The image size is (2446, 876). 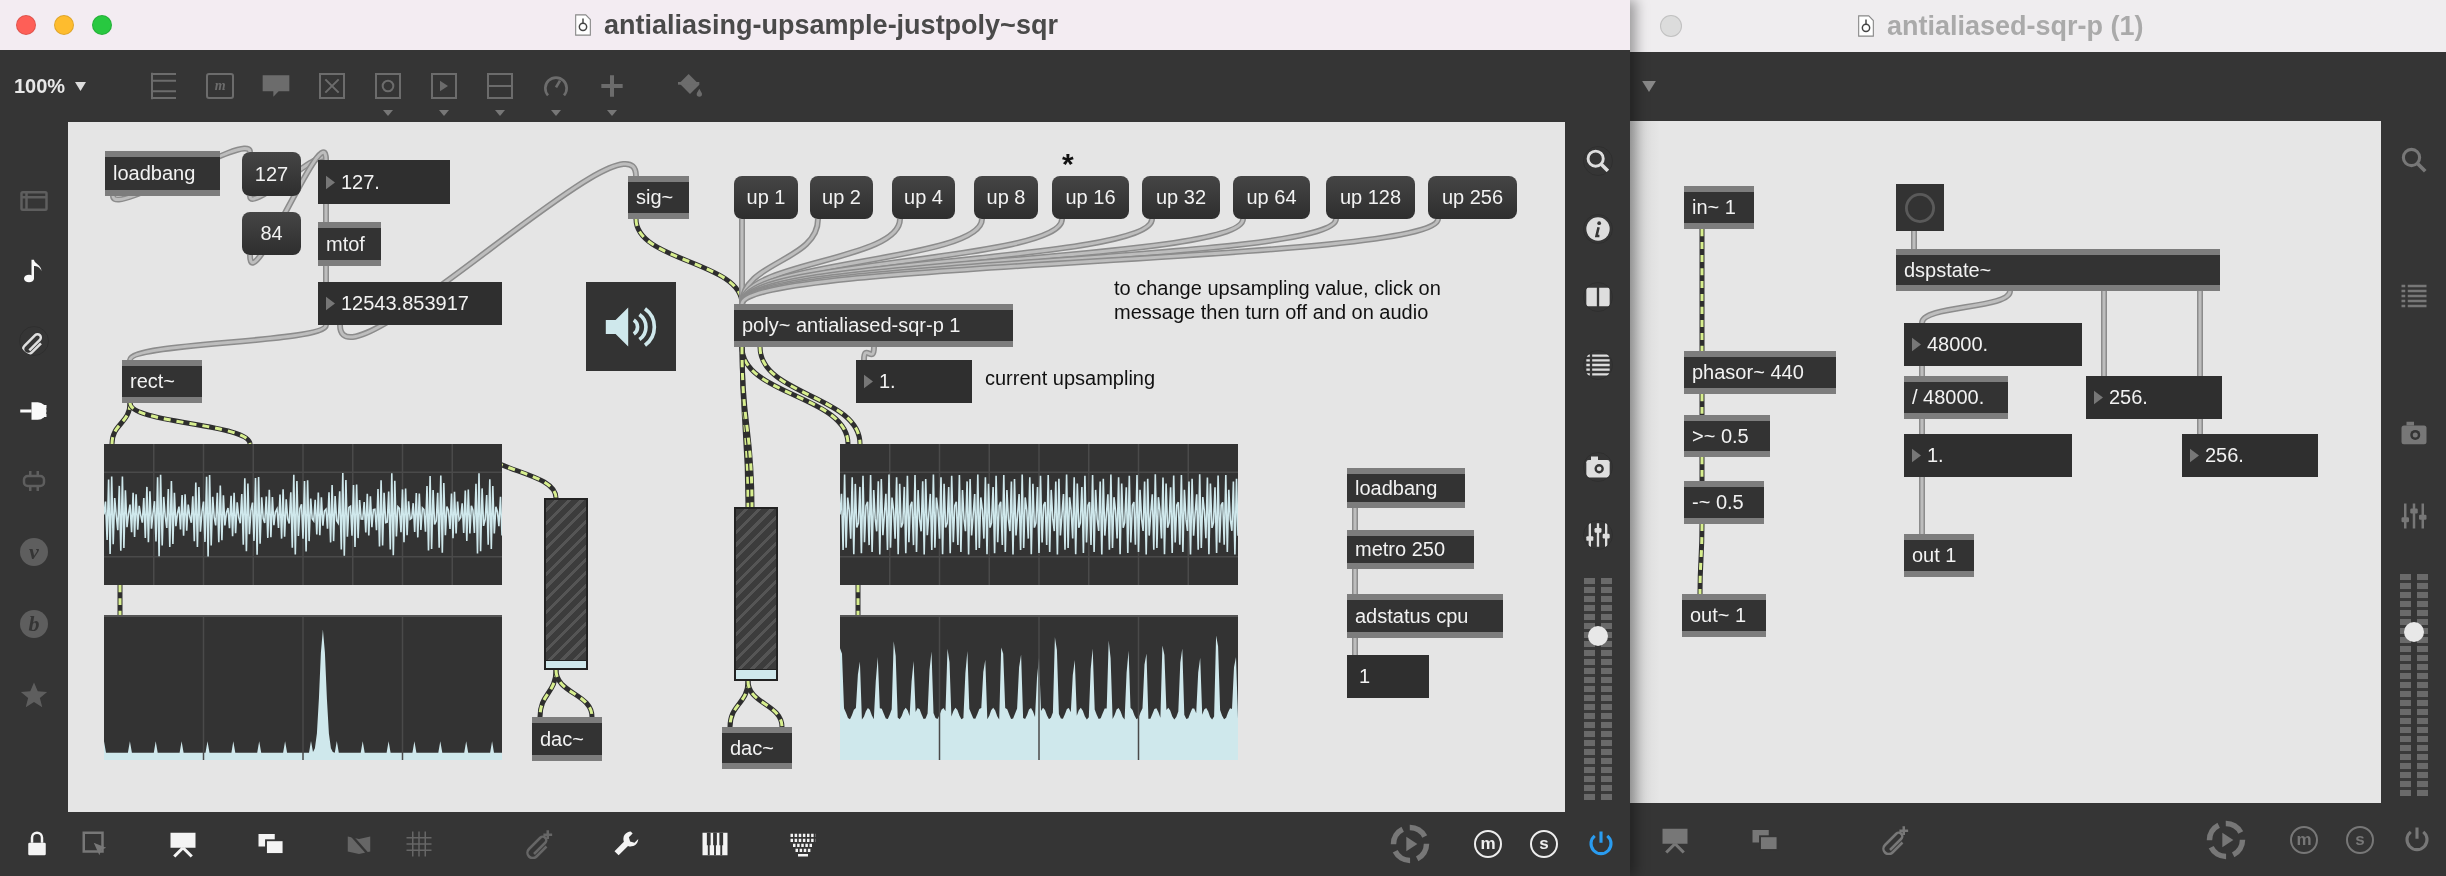 I want to click on message-box: up 128, so click(x=1370, y=197).